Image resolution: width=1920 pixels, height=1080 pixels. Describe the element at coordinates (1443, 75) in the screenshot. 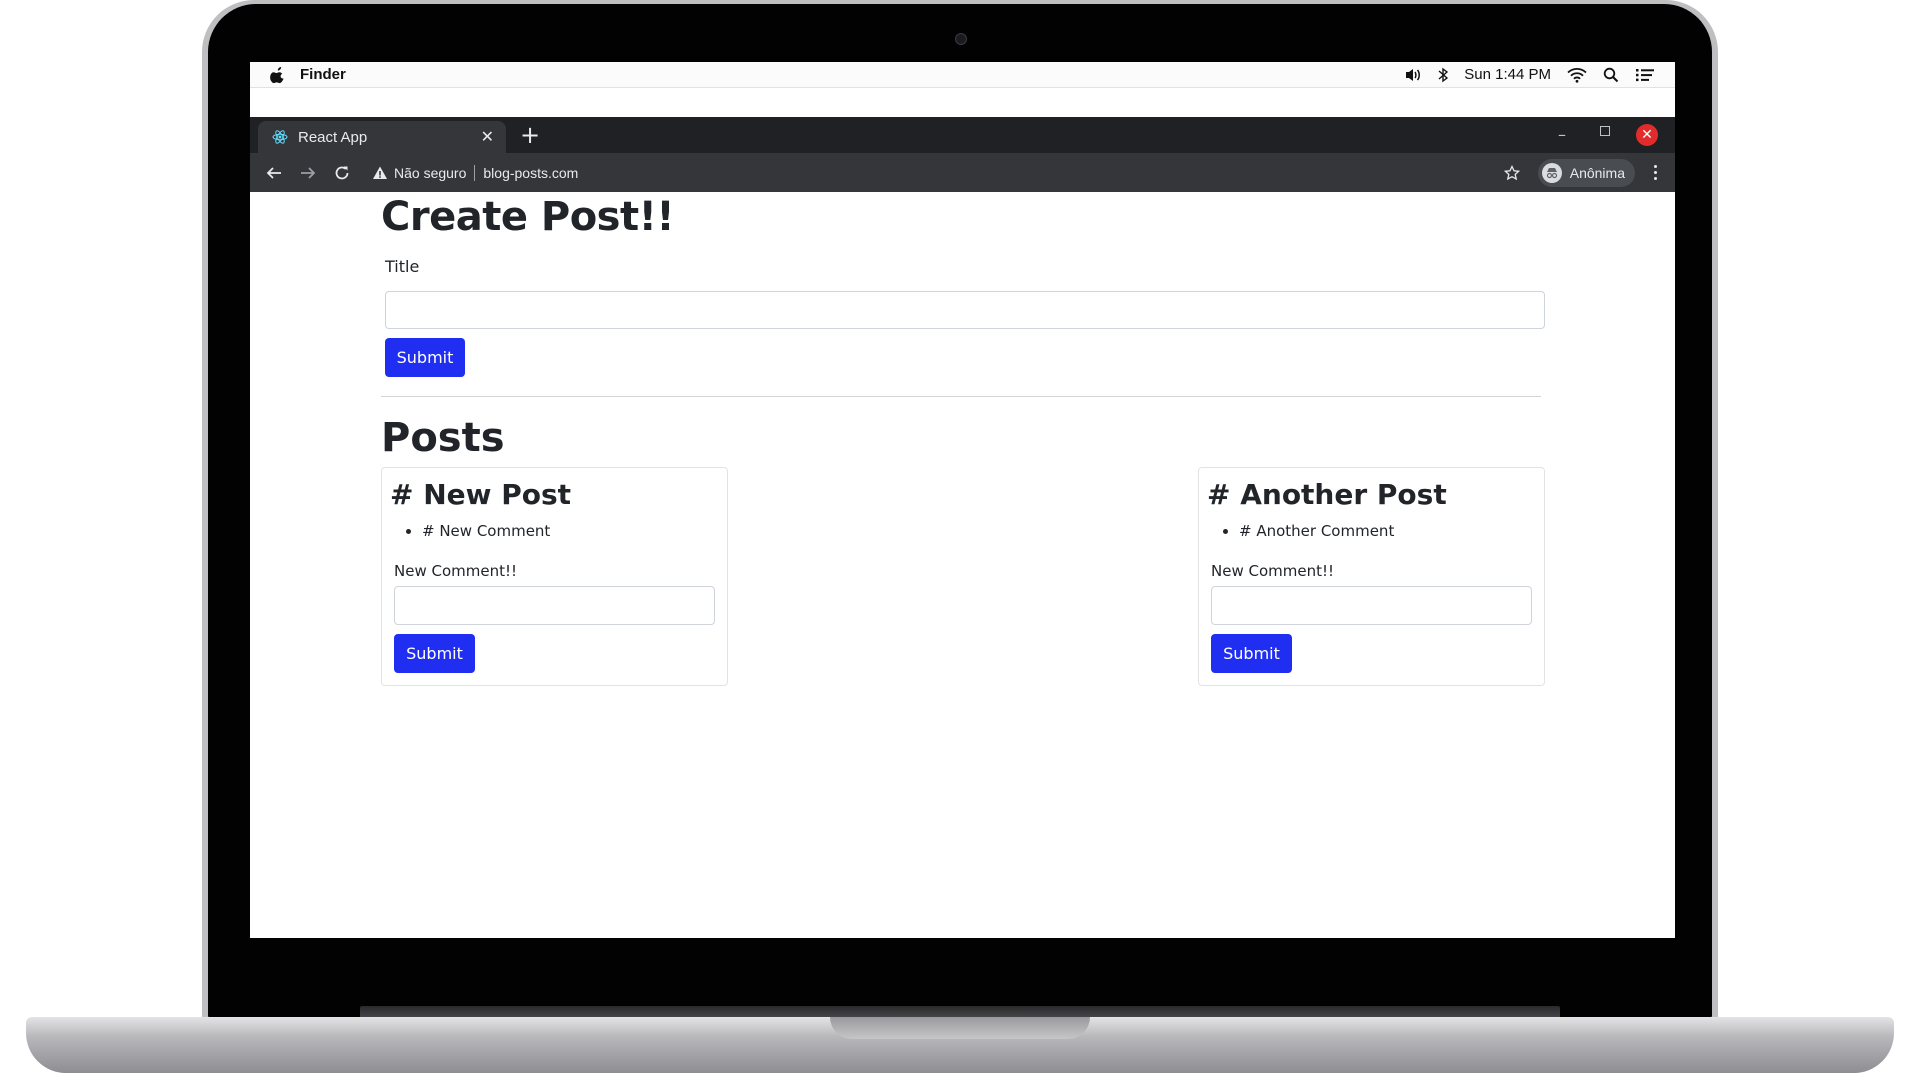

I see `bluetooth-icon` at that location.